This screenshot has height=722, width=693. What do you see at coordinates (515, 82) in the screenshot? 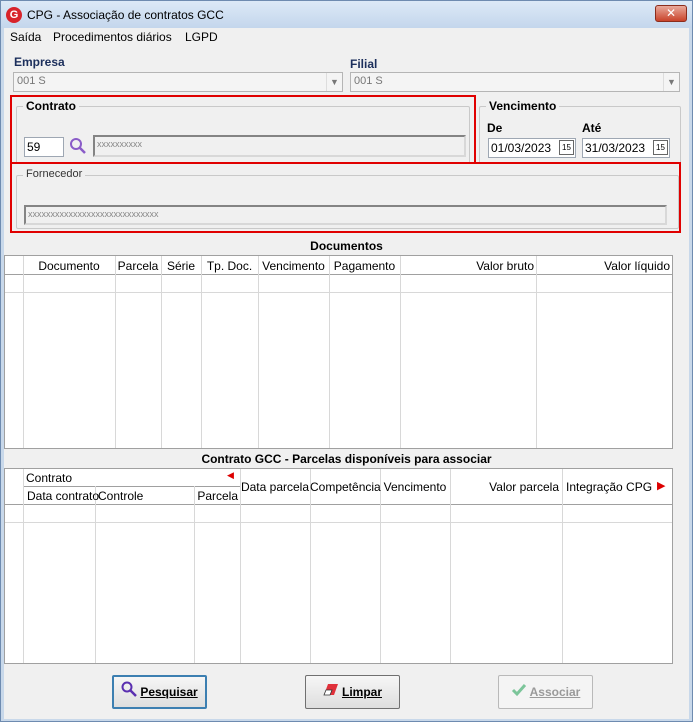
I see `filial-select: 001 S ▼` at bounding box center [515, 82].